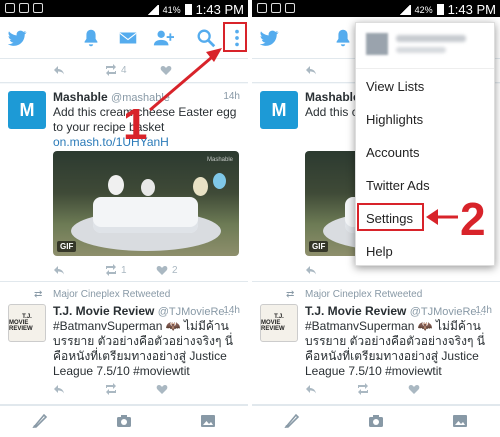 The image size is (500, 437). I want to click on battery-percent: 41%, so click(171, 9).